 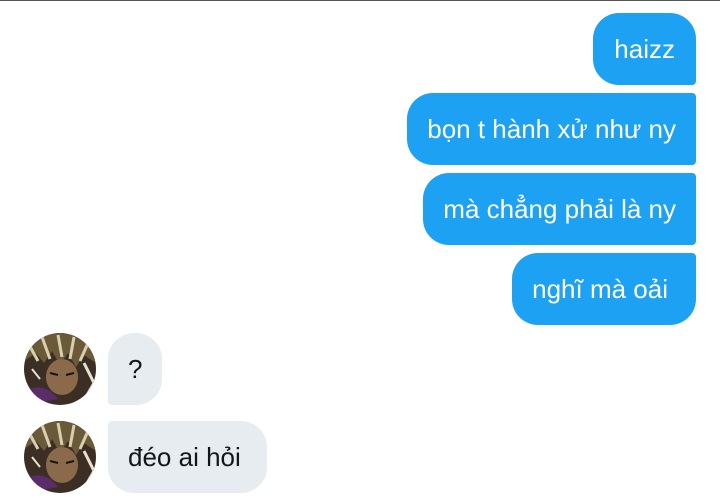 I want to click on message-text: mà chẳng phải là ny, so click(x=559, y=209).